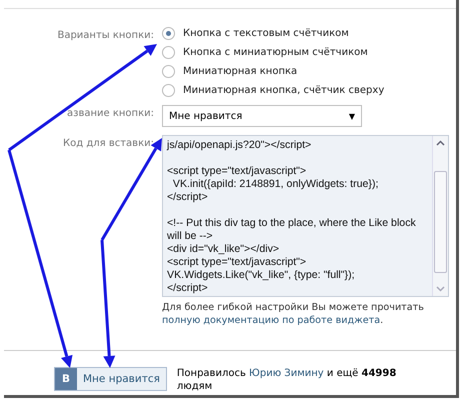  Describe the element at coordinates (287, 380) in the screenshot. I see `likes-text: Понравилось Юрию Зимину и ещё 44998 людям` at that location.